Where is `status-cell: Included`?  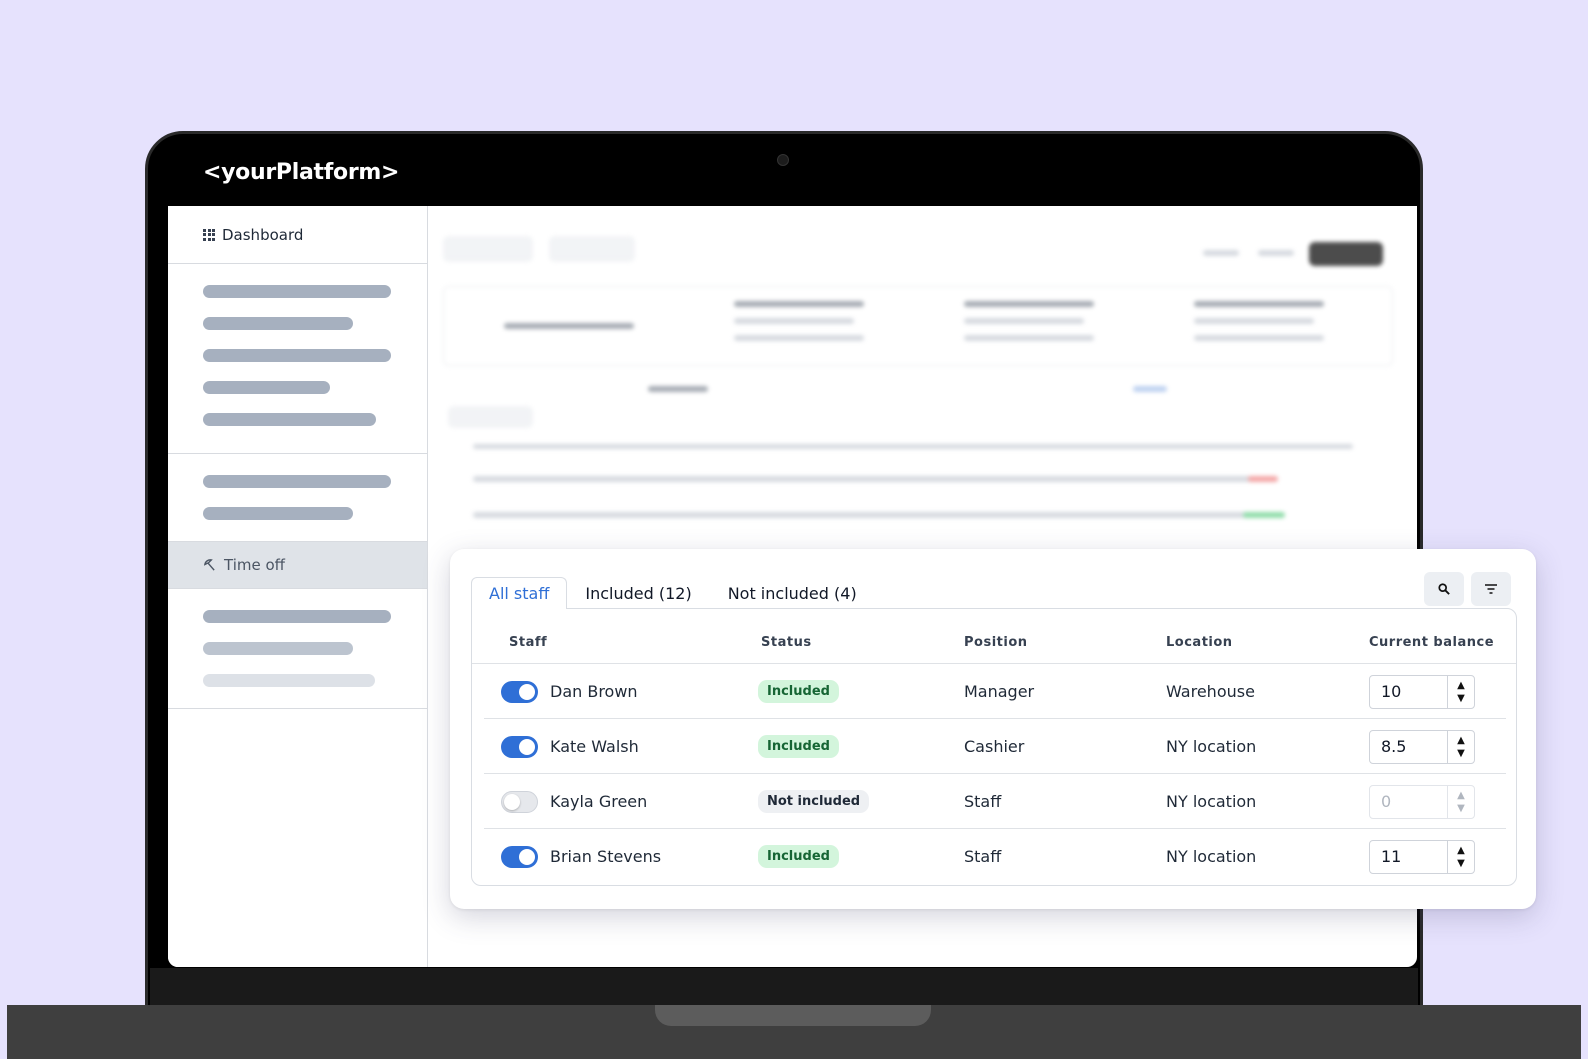
status-cell: Included is located at coordinates (798, 746).